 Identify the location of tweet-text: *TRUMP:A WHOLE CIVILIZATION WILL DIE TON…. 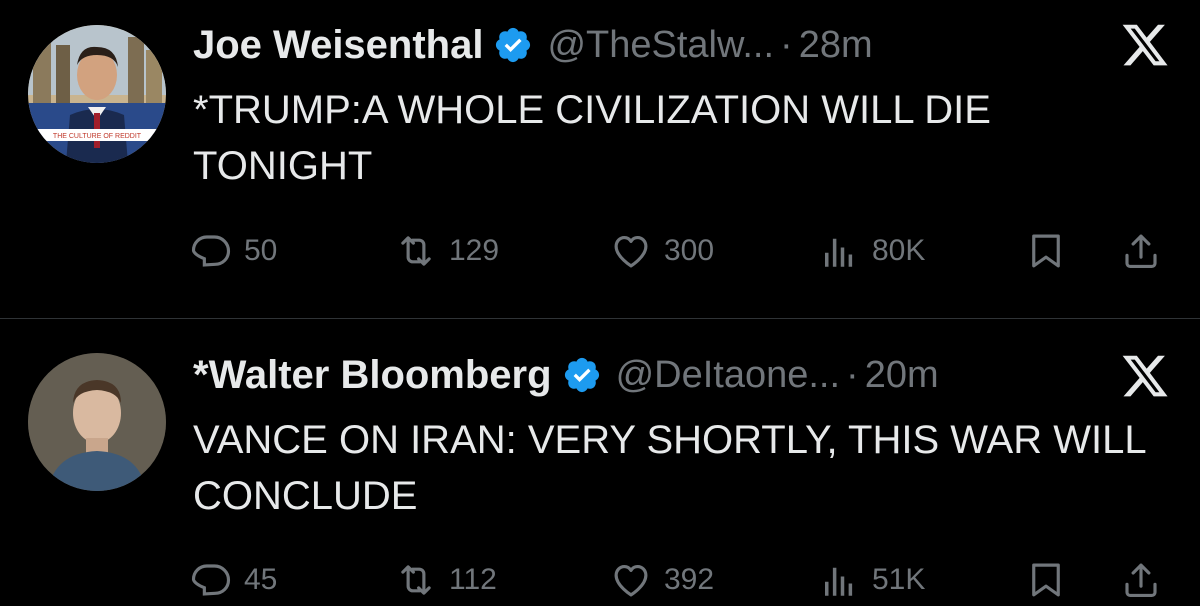
(592, 138).